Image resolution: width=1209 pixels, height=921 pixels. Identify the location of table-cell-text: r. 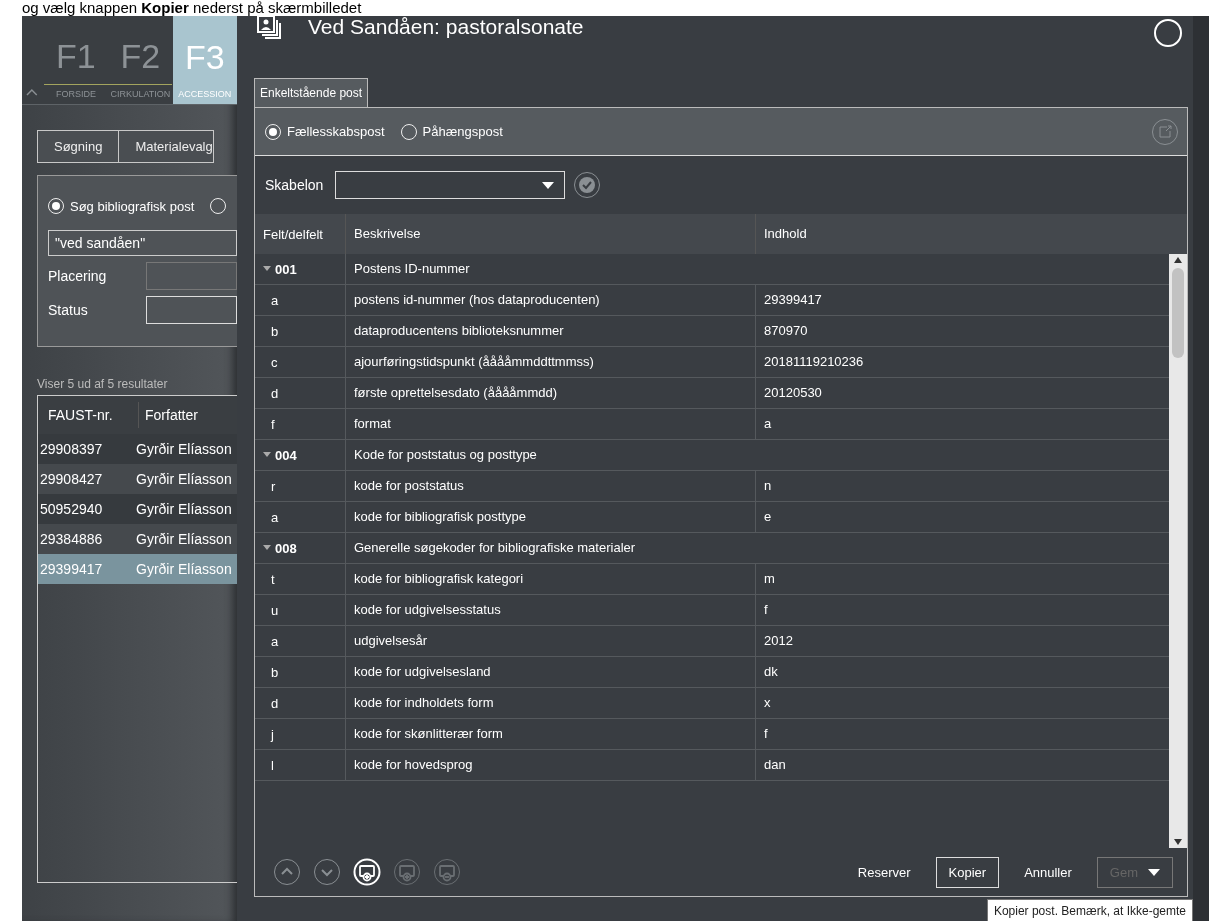
(273, 486).